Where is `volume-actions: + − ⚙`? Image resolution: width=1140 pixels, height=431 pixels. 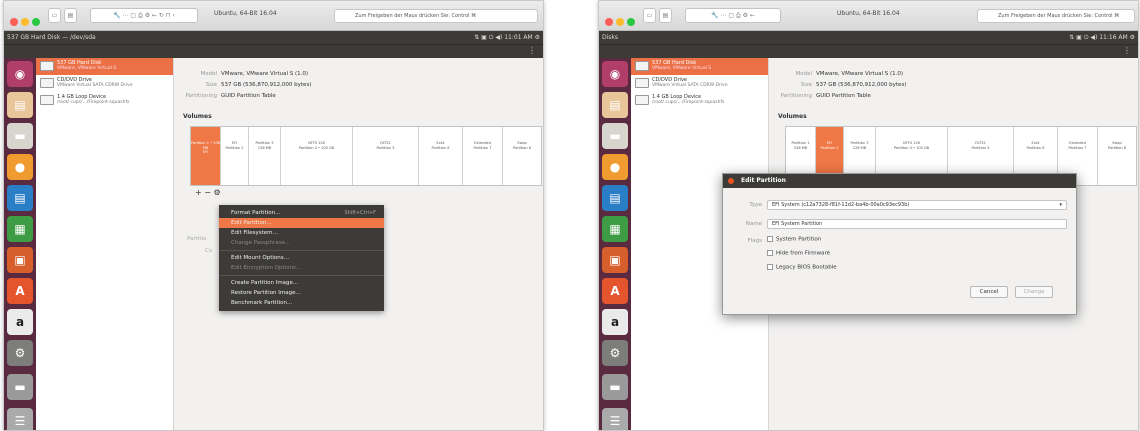 volume-actions: + − ⚙ is located at coordinates (208, 192).